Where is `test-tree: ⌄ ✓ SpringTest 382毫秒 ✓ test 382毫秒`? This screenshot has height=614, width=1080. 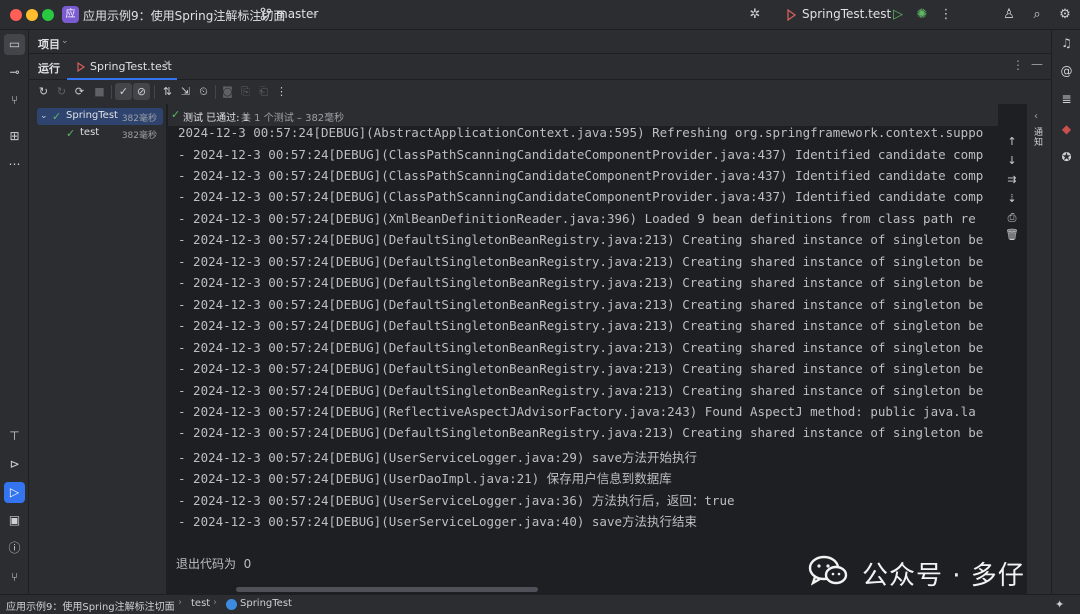
test-tree: ⌄ ✓ SpringTest 382毫秒 ✓ test 382毫秒 is located at coordinates (98, 349).